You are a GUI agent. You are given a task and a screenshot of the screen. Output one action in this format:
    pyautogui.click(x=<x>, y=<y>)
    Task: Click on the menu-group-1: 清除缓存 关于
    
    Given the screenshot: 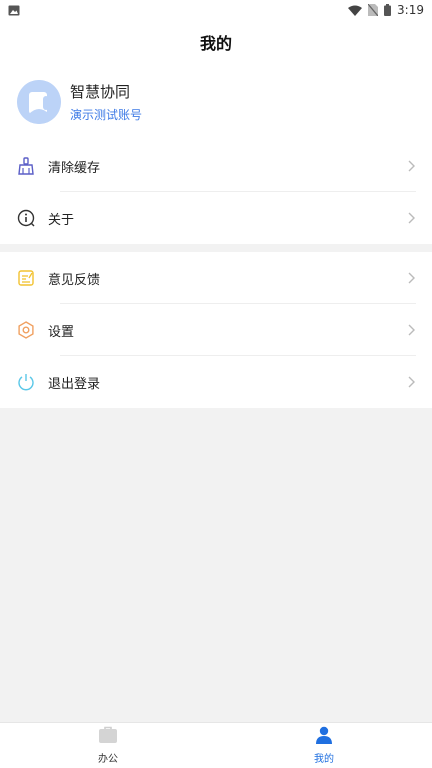 What is the action you would take?
    pyautogui.click(x=216, y=192)
    